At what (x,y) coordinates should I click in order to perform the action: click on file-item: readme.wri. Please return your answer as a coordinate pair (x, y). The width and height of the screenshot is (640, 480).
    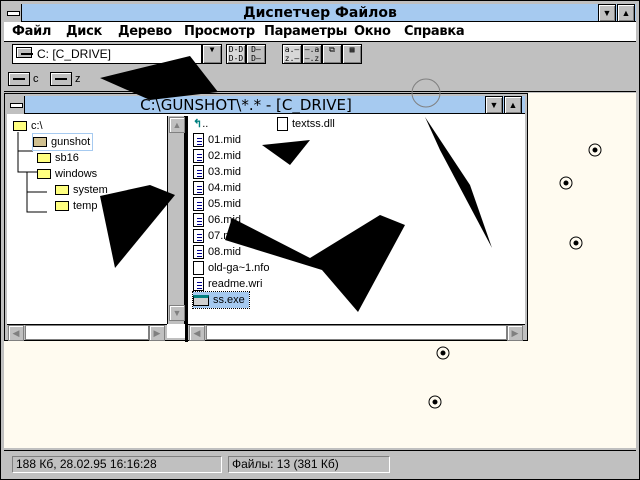
    Looking at the image, I should click on (227, 284).